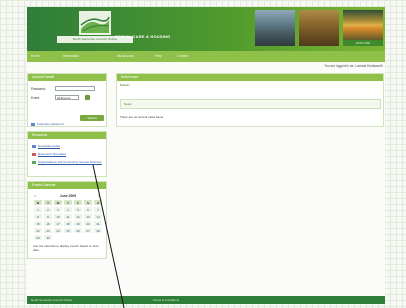 The height and width of the screenshot is (308, 406). Describe the element at coordinates (88, 216) in the screenshot. I see `calendar-day: 13` at that location.